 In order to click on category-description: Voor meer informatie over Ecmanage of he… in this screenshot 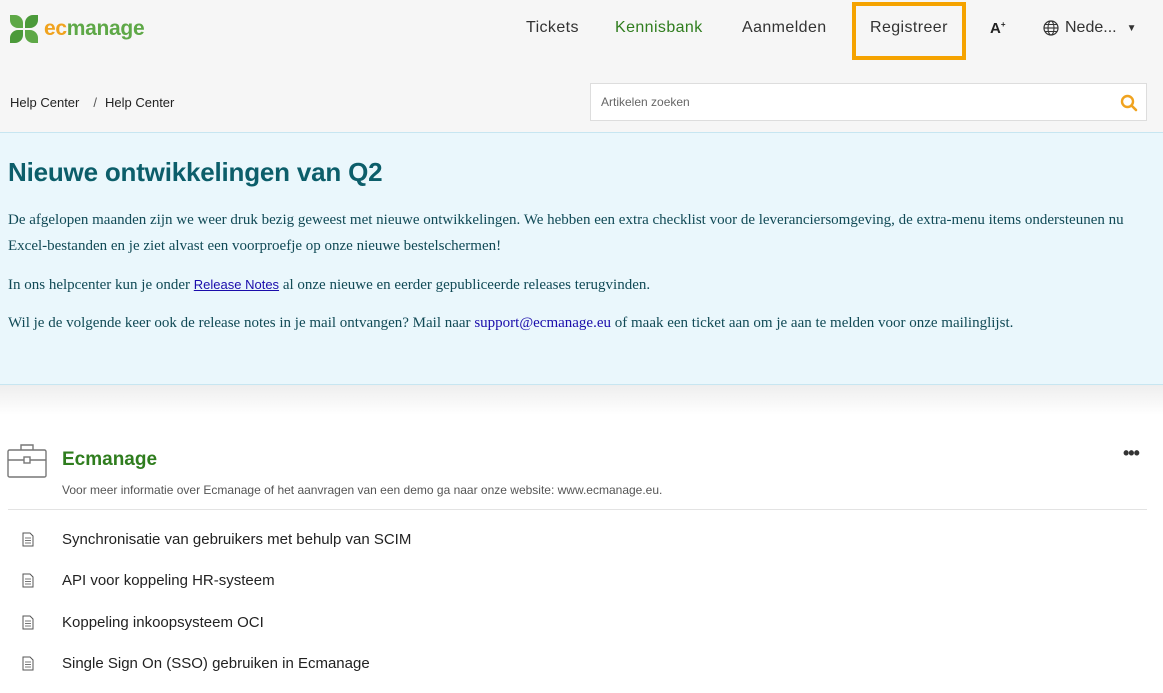, I will do `click(362, 490)`.